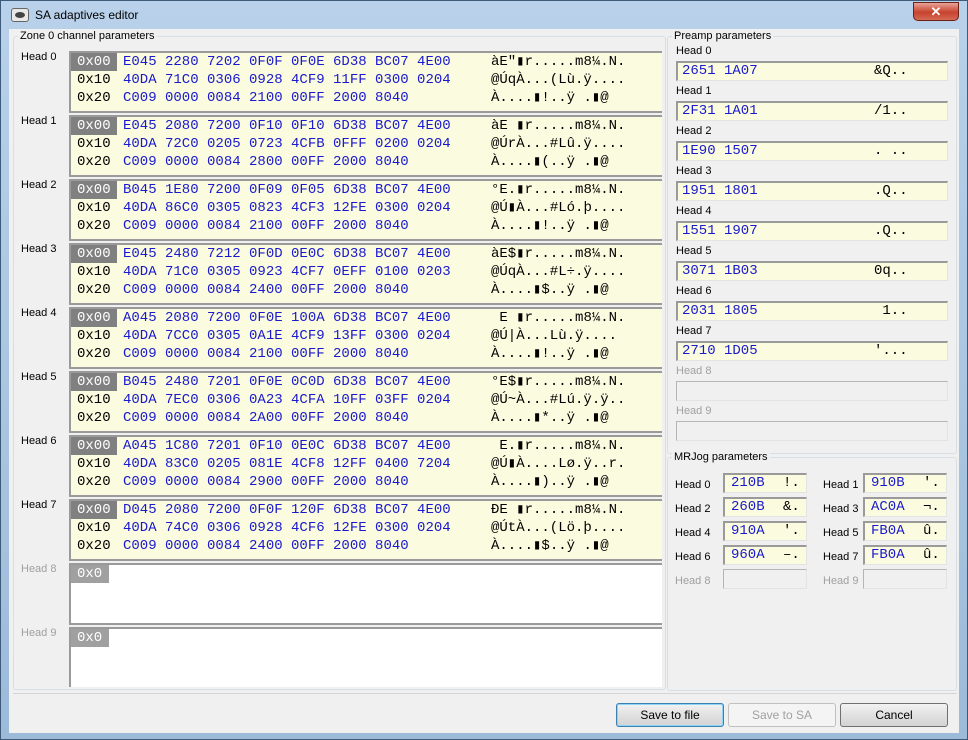 The height and width of the screenshot is (740, 968). I want to click on preamp-head-field-6: 2031 1805 1.., so click(812, 311).